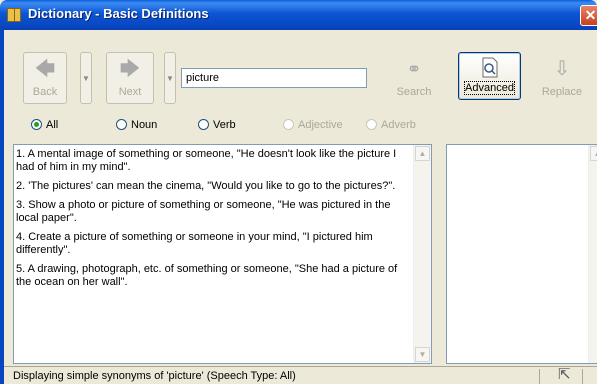 Image resolution: width=597 pixels, height=384 pixels. I want to click on replace-label: Replace, so click(562, 92).